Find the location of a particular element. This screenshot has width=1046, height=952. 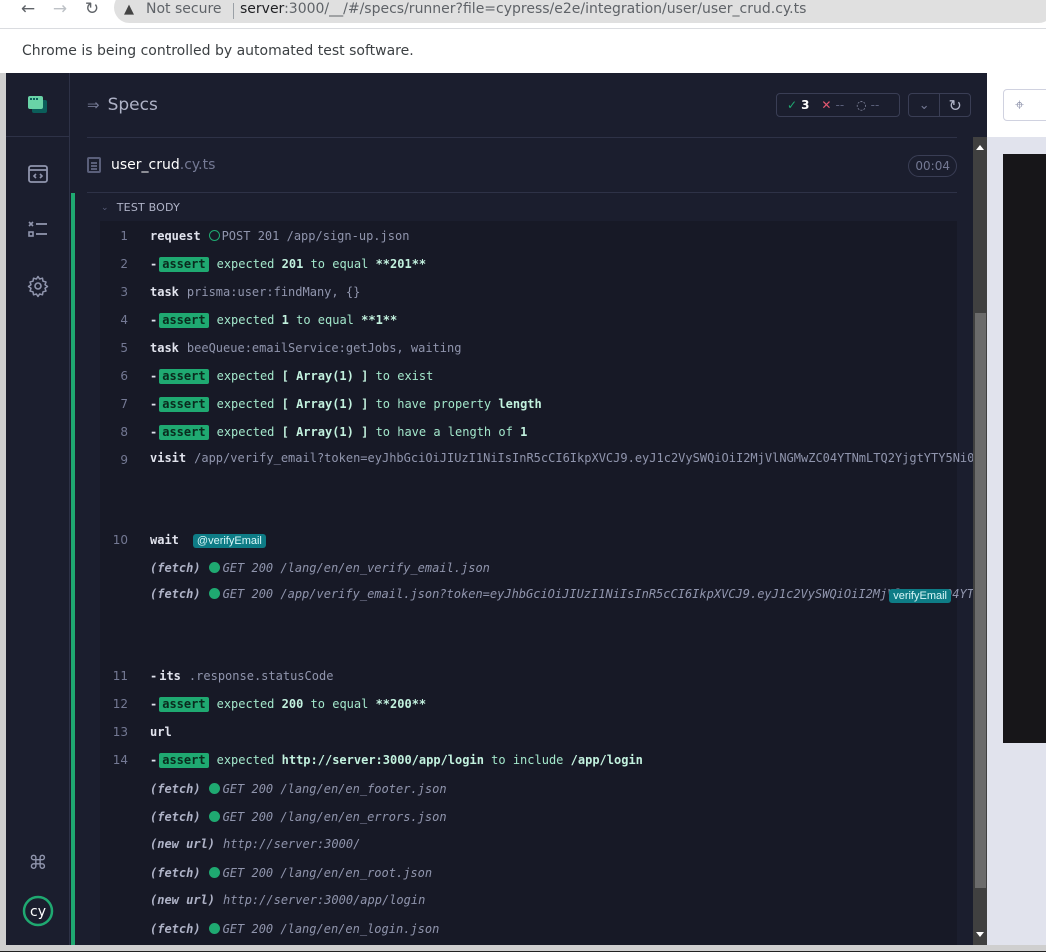

gear-icon is located at coordinates (38, 286).